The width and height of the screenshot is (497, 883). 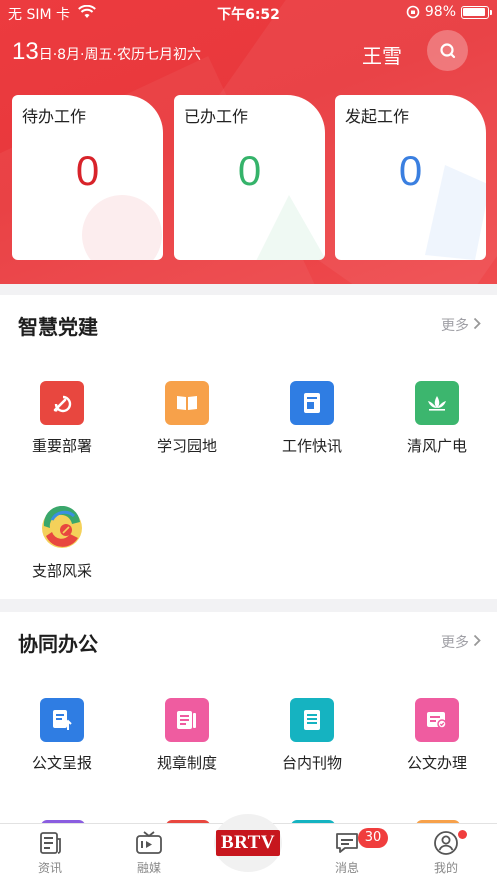 What do you see at coordinates (119, 55) in the screenshot?
I see `date-detail: 日·8月·周五·农历七月初六` at bounding box center [119, 55].